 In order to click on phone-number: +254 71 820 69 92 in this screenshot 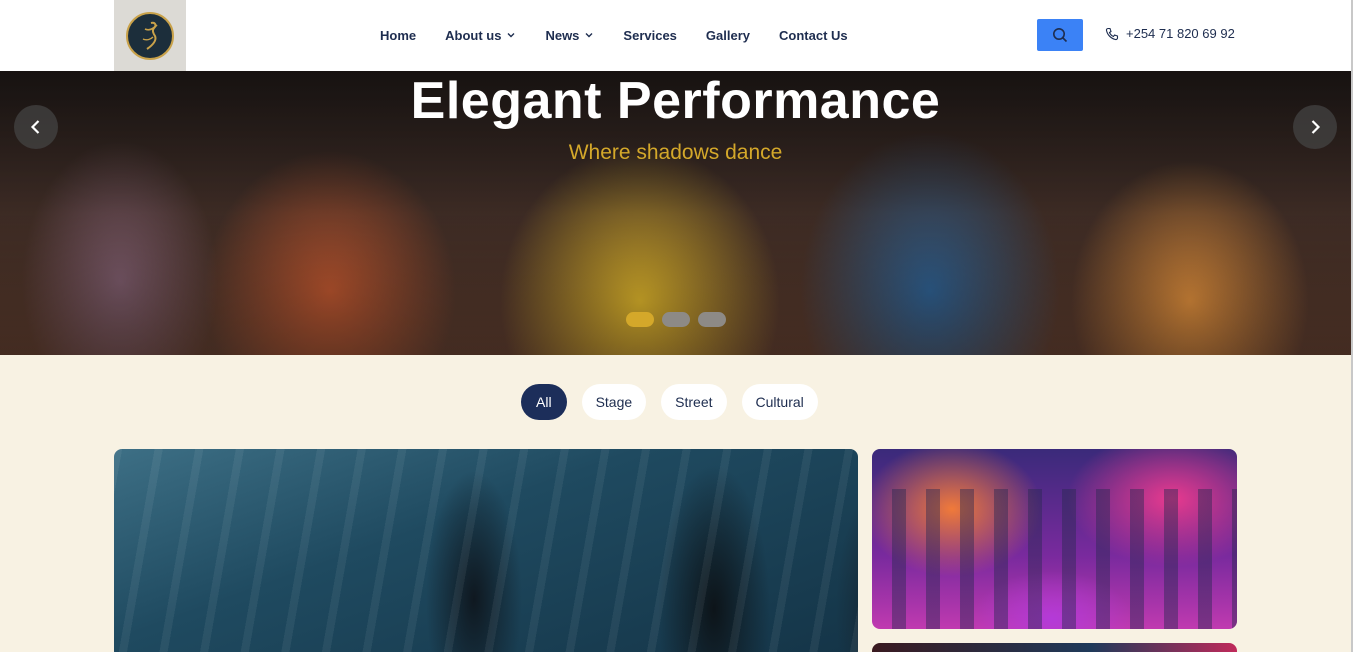, I will do `click(1180, 33)`.